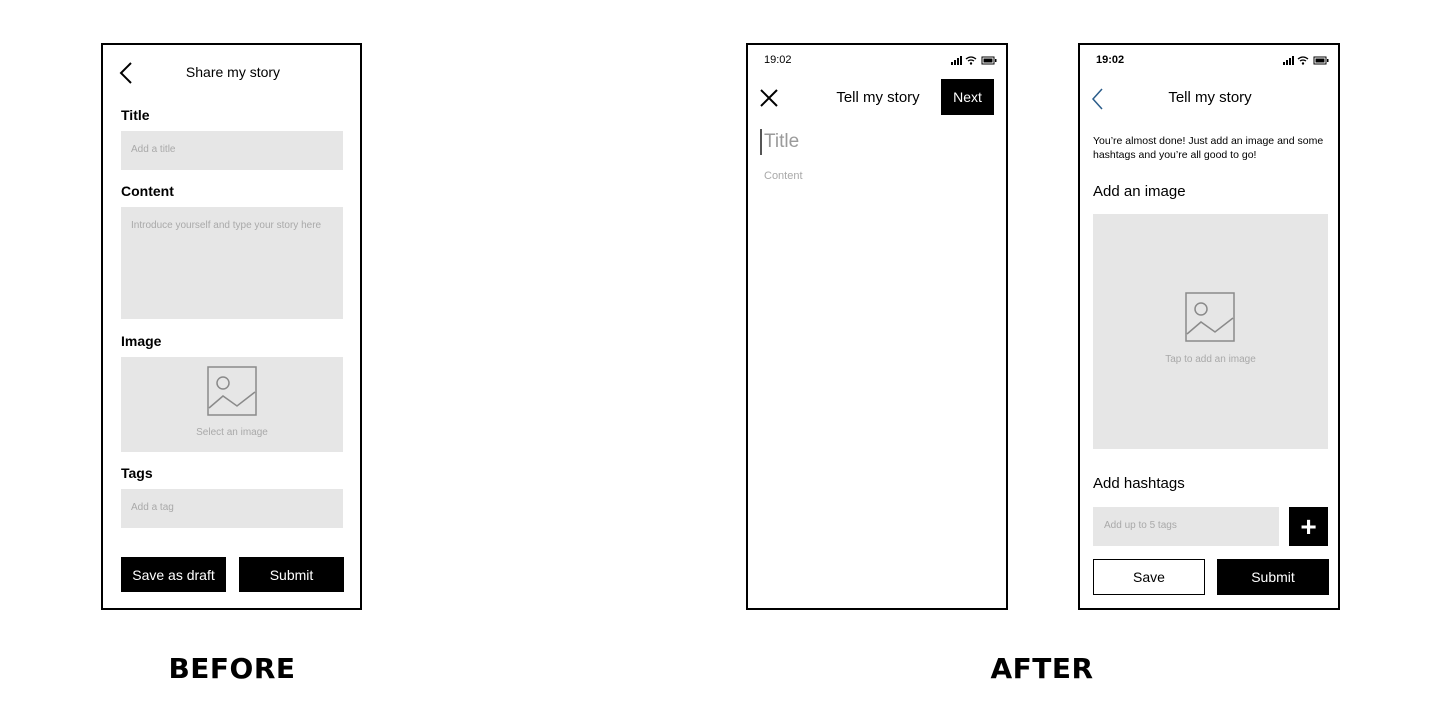 This screenshot has width=1440, height=713. What do you see at coordinates (1210, 359) in the screenshot?
I see `image-placeholder: Tap to add an image` at bounding box center [1210, 359].